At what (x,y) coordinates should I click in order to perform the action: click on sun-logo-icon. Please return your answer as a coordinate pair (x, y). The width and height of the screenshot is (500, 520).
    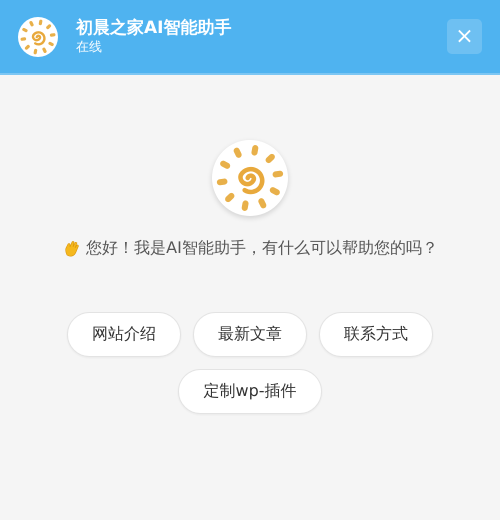
    Looking at the image, I should click on (38, 36).